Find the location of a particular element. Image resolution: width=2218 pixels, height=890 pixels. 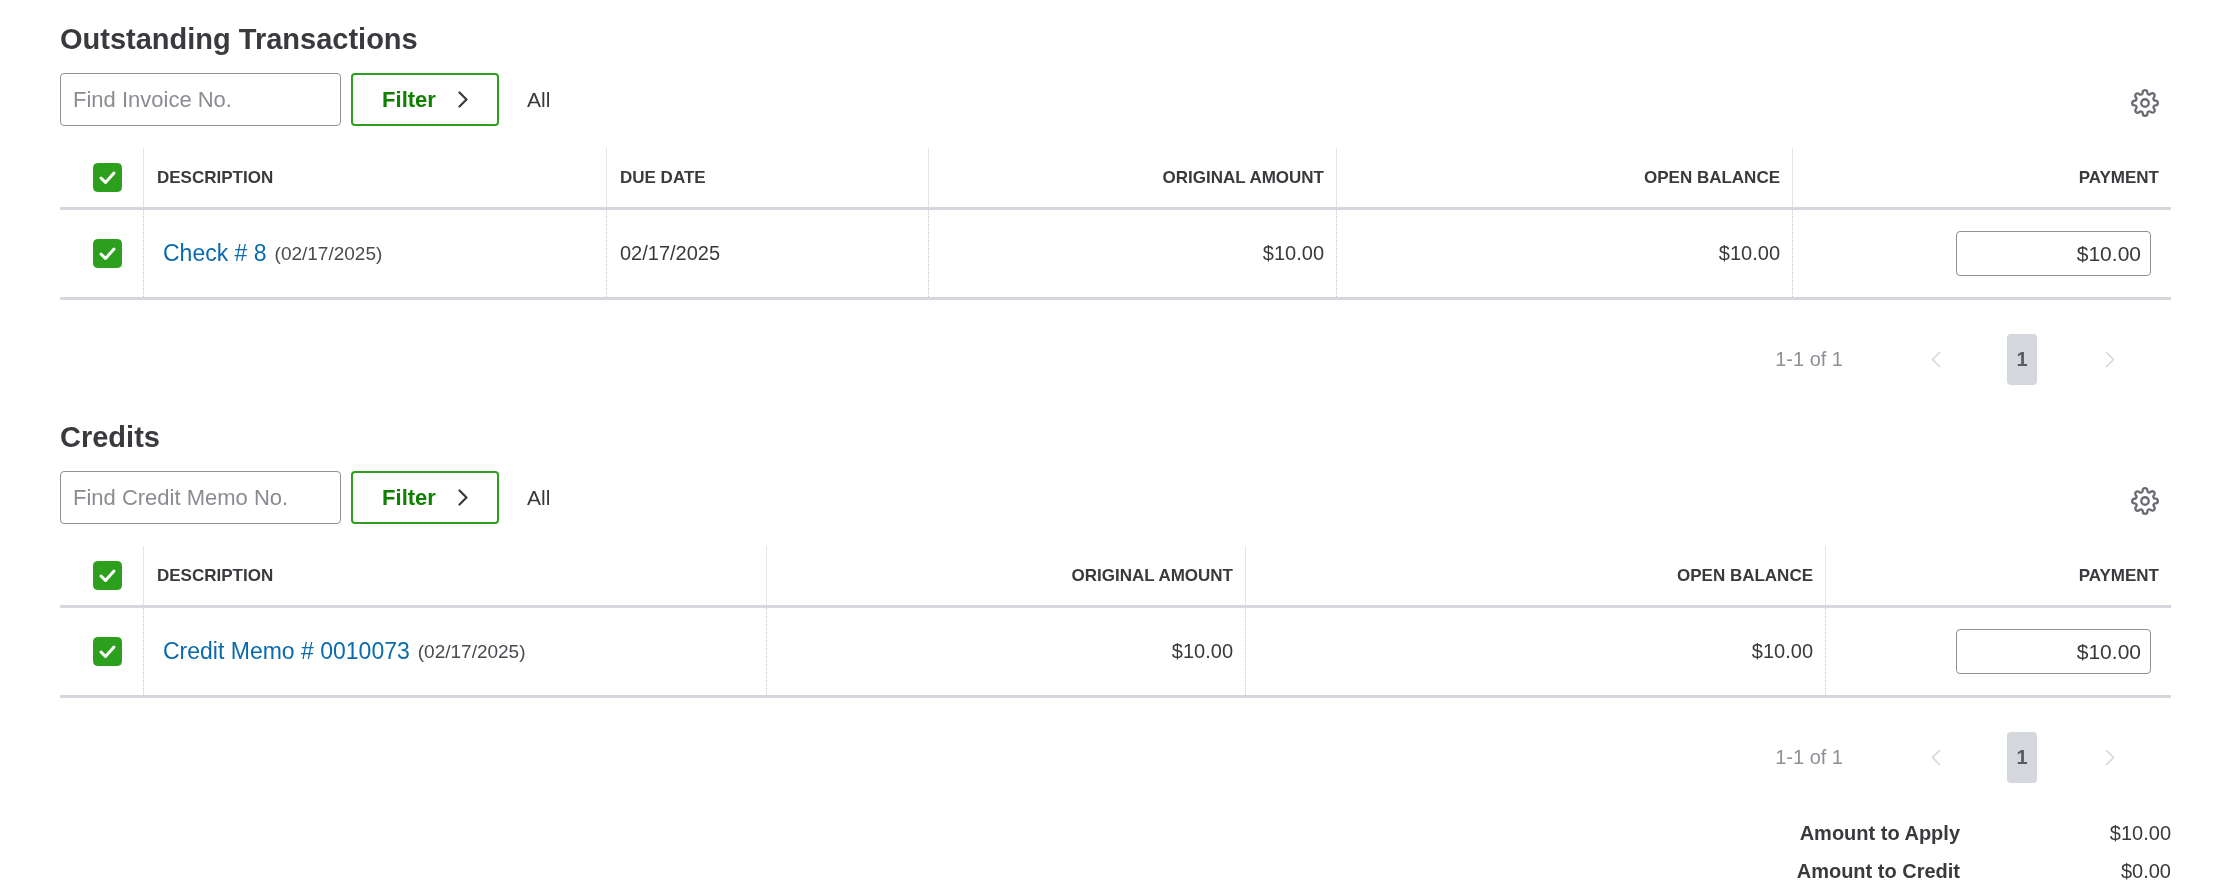

section-title: Outstanding Transactions is located at coordinates (239, 39).